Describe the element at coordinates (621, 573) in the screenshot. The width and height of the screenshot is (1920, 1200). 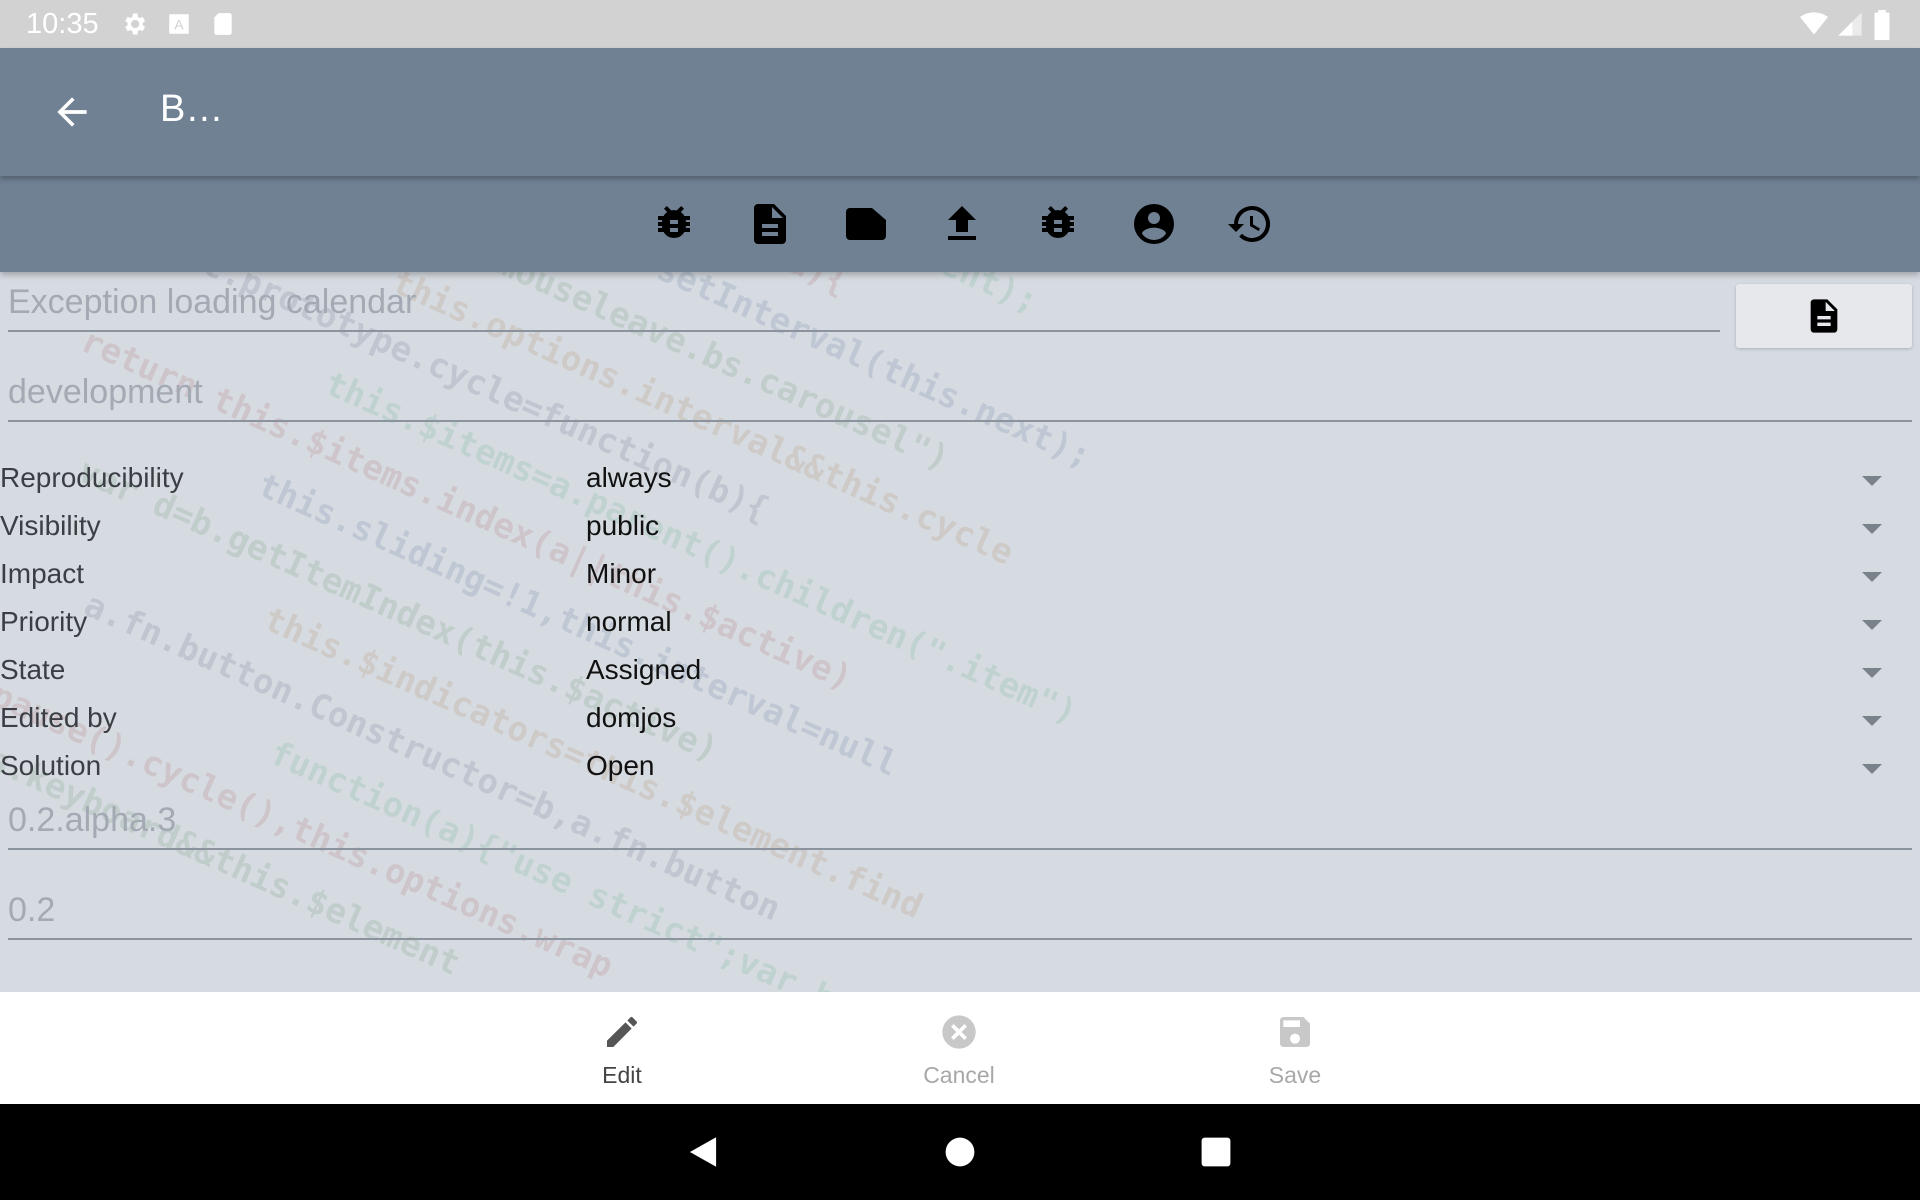
I see `impact-value: Minor` at that location.